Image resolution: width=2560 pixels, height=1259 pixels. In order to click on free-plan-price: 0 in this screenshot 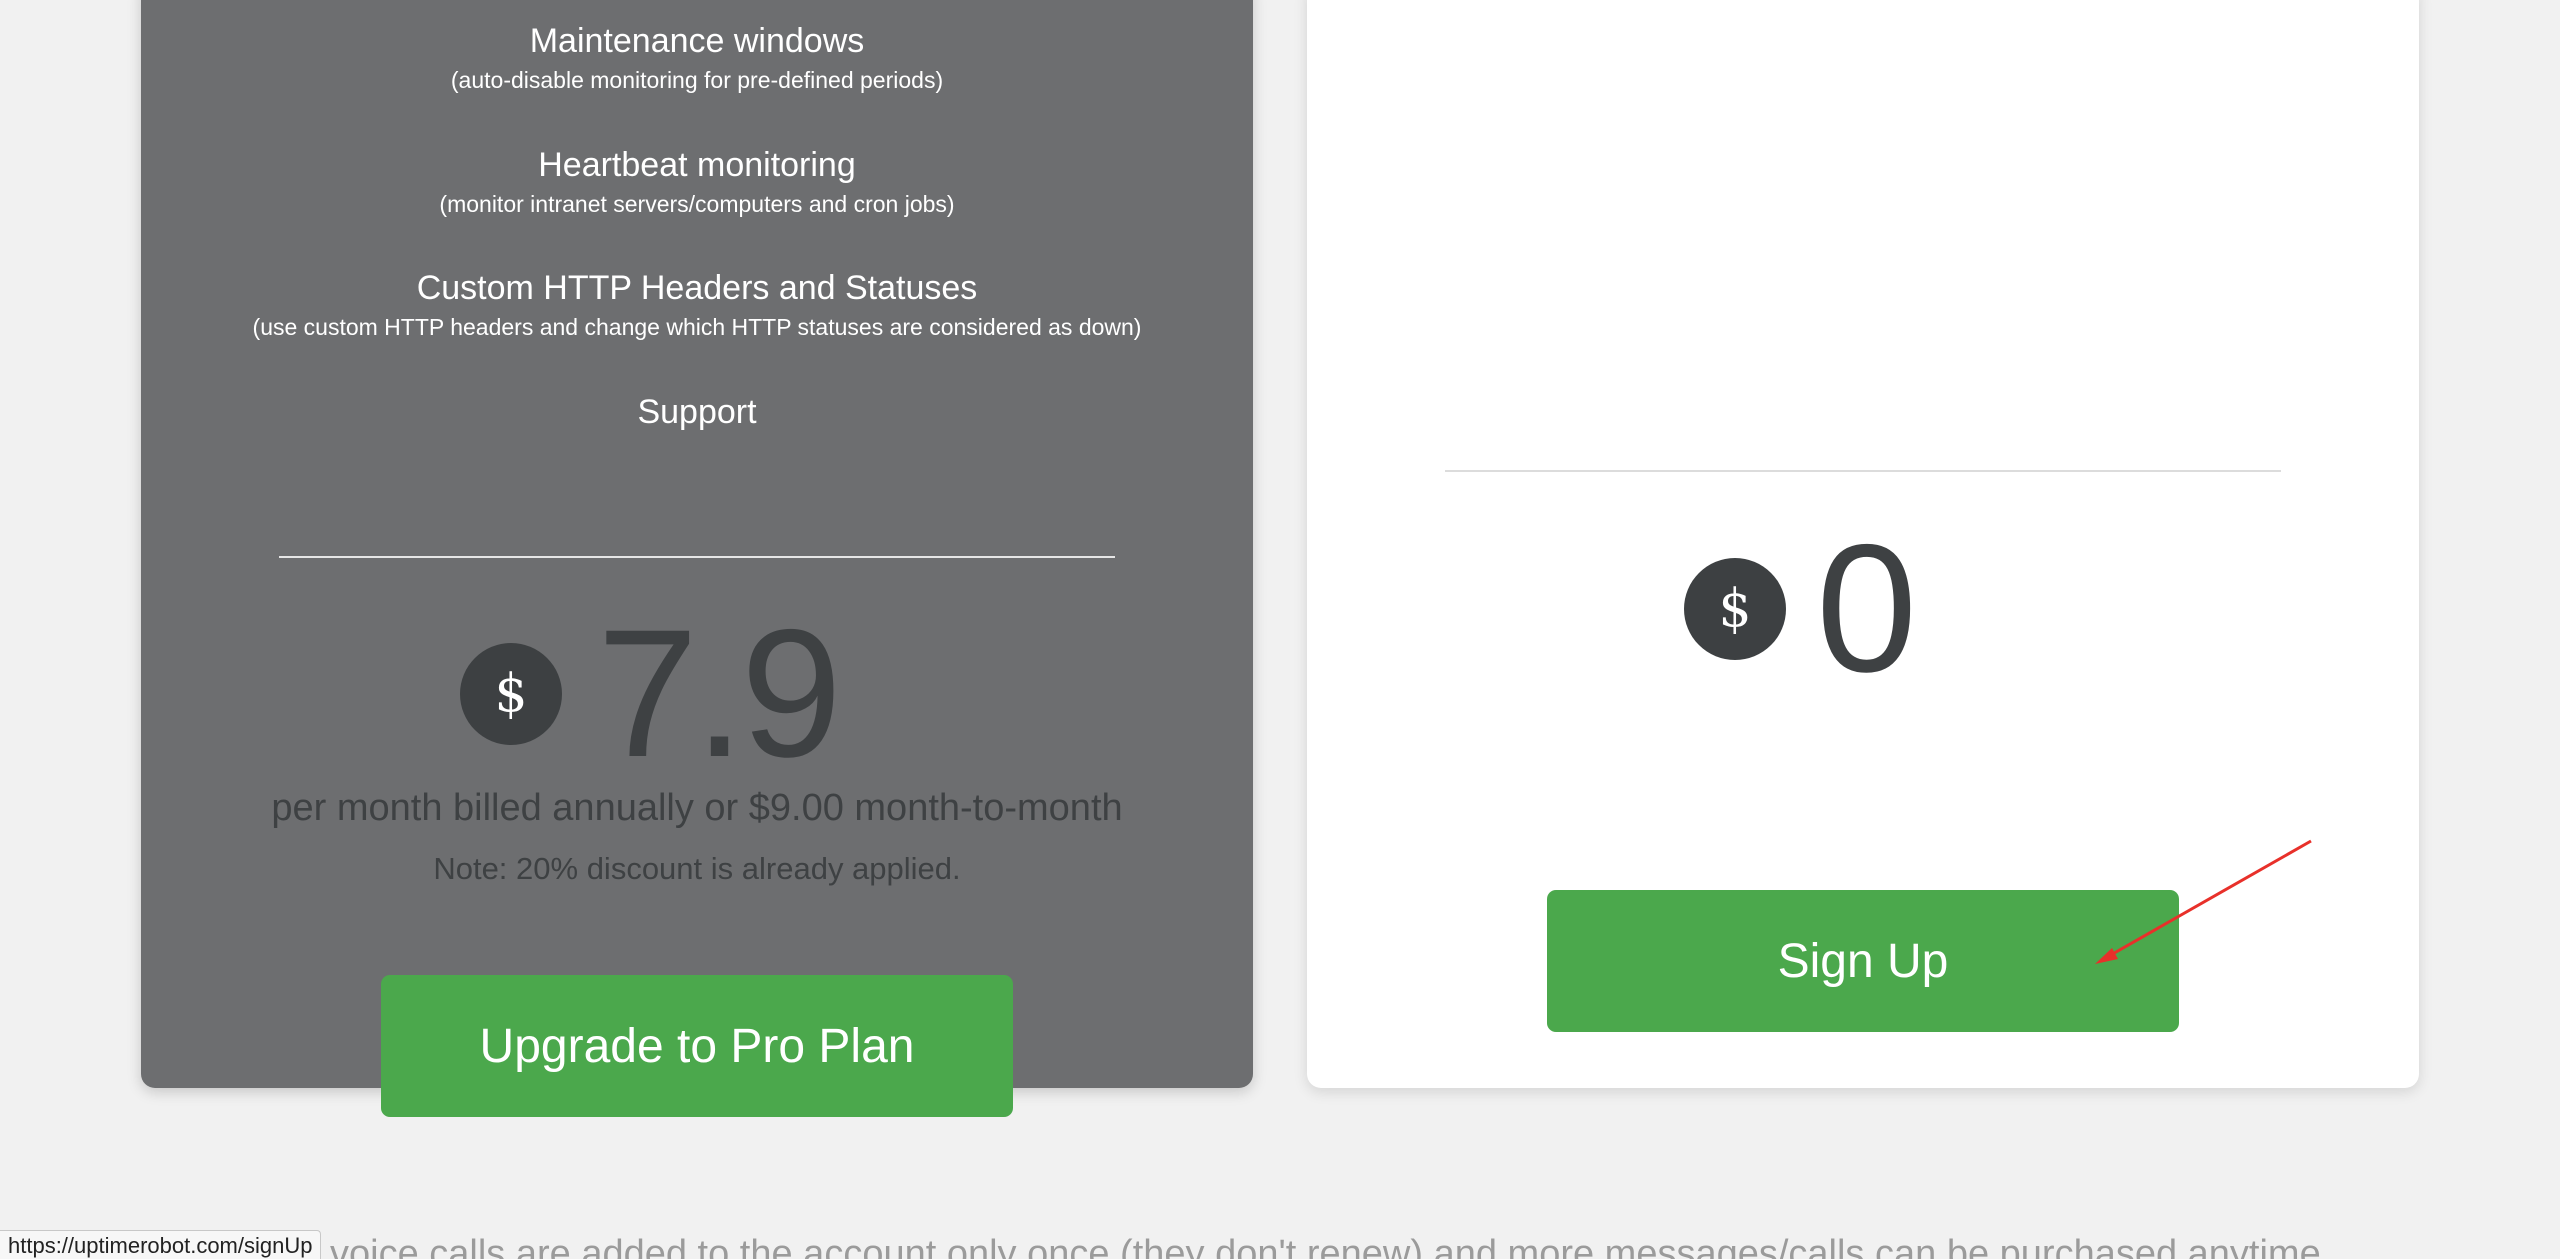, I will do `click(1866, 608)`.